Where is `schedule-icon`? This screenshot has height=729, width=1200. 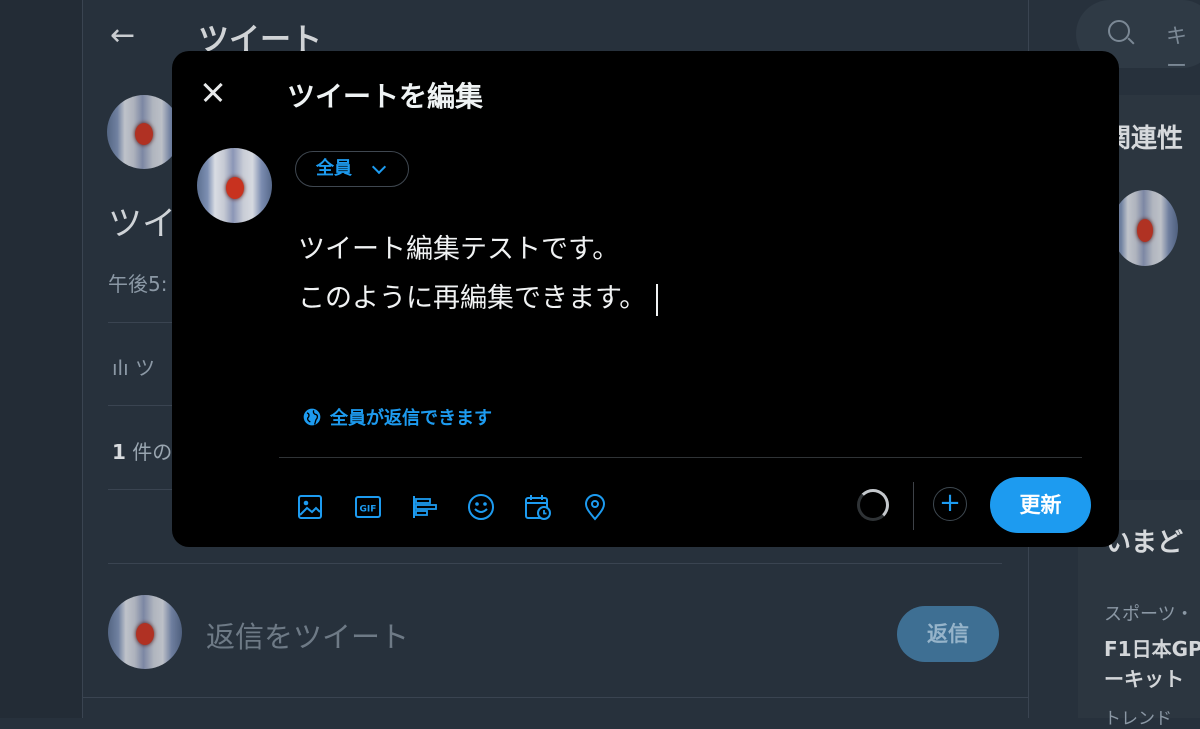 schedule-icon is located at coordinates (538, 507).